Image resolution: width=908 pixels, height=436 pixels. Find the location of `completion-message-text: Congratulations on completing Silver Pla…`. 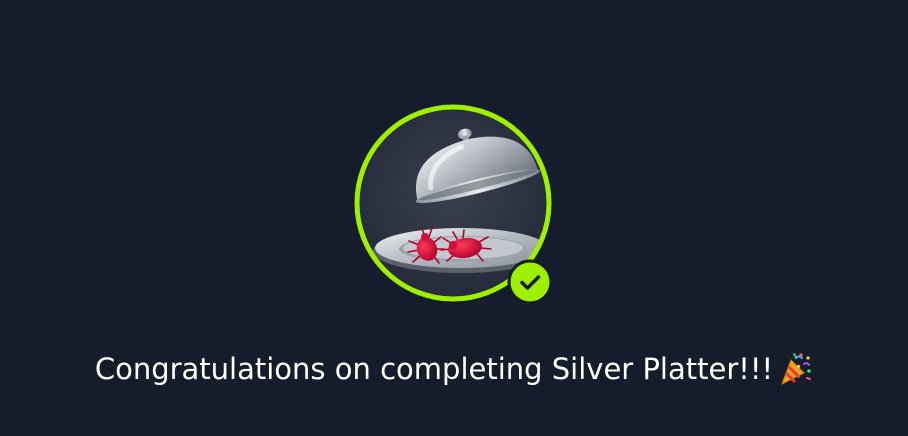

completion-message-text: Congratulations on completing Silver Pla… is located at coordinates (434, 369).